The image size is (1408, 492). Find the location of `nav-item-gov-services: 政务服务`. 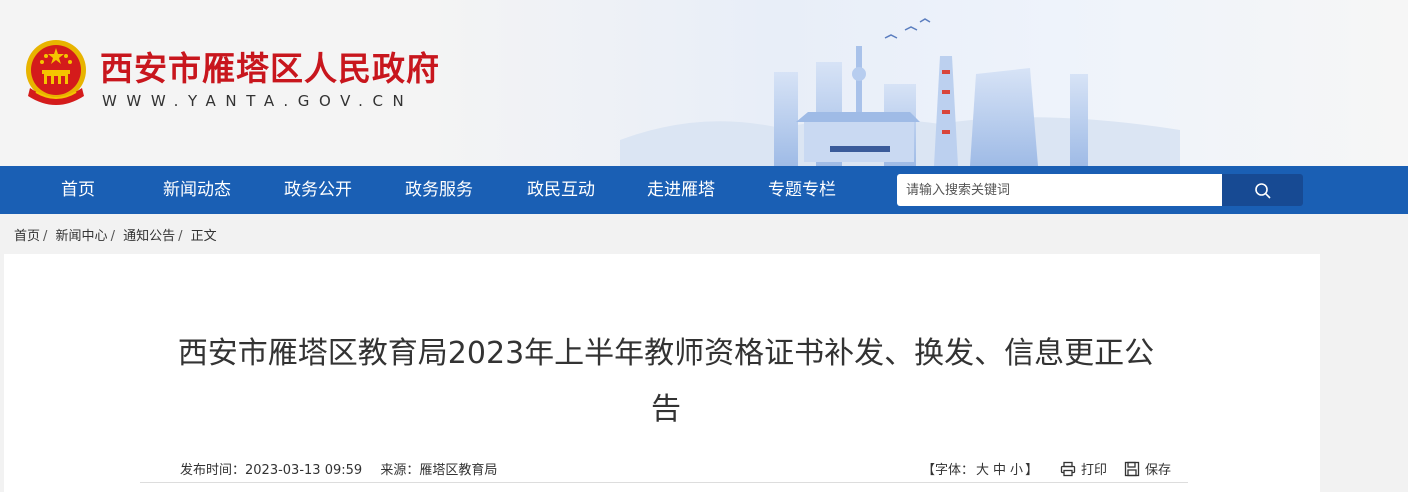

nav-item-gov-services: 政务服务 is located at coordinates (439, 190).